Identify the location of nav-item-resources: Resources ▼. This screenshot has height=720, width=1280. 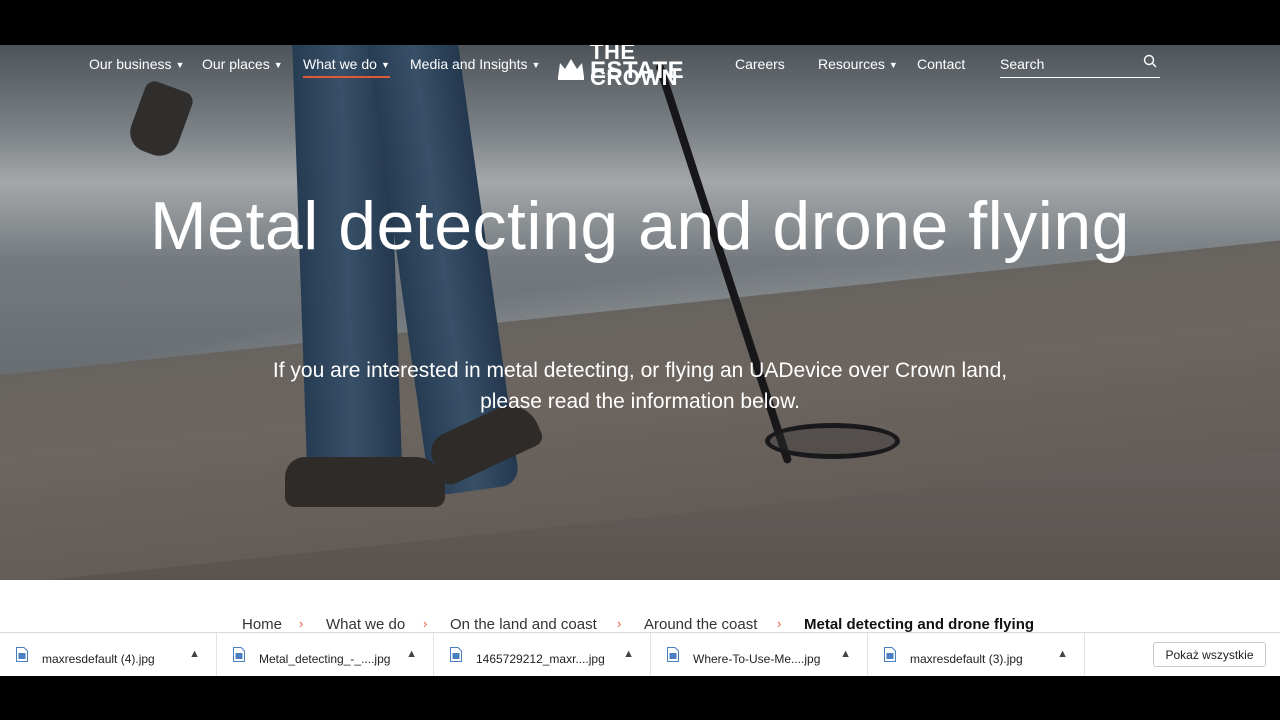
(858, 64).